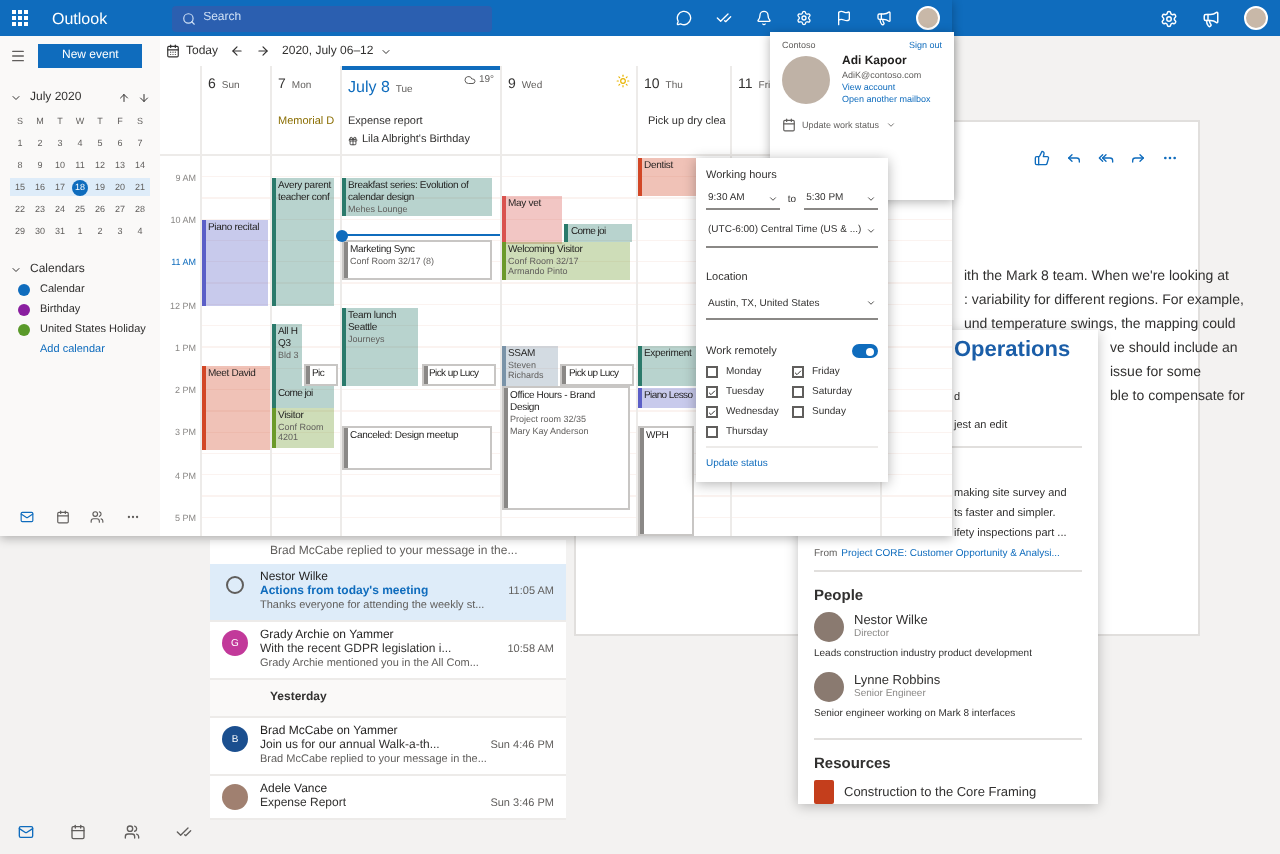 The width and height of the screenshot is (1280, 854). Describe the element at coordinates (20, 18) in the screenshot. I see `app-launcher-icon` at that location.